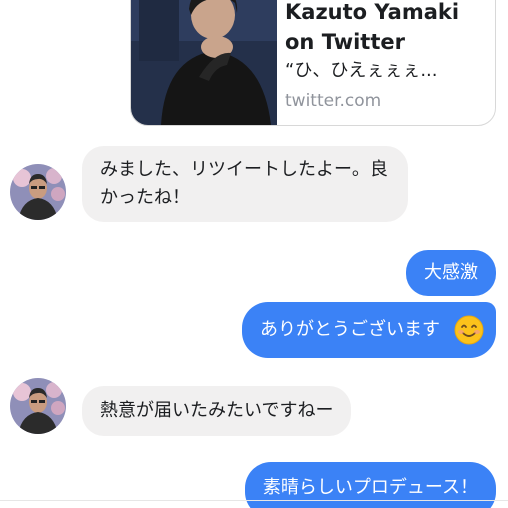 The image size is (508, 508). What do you see at coordinates (350, 329) in the screenshot?
I see `message-text: ありがとうございます` at bounding box center [350, 329].